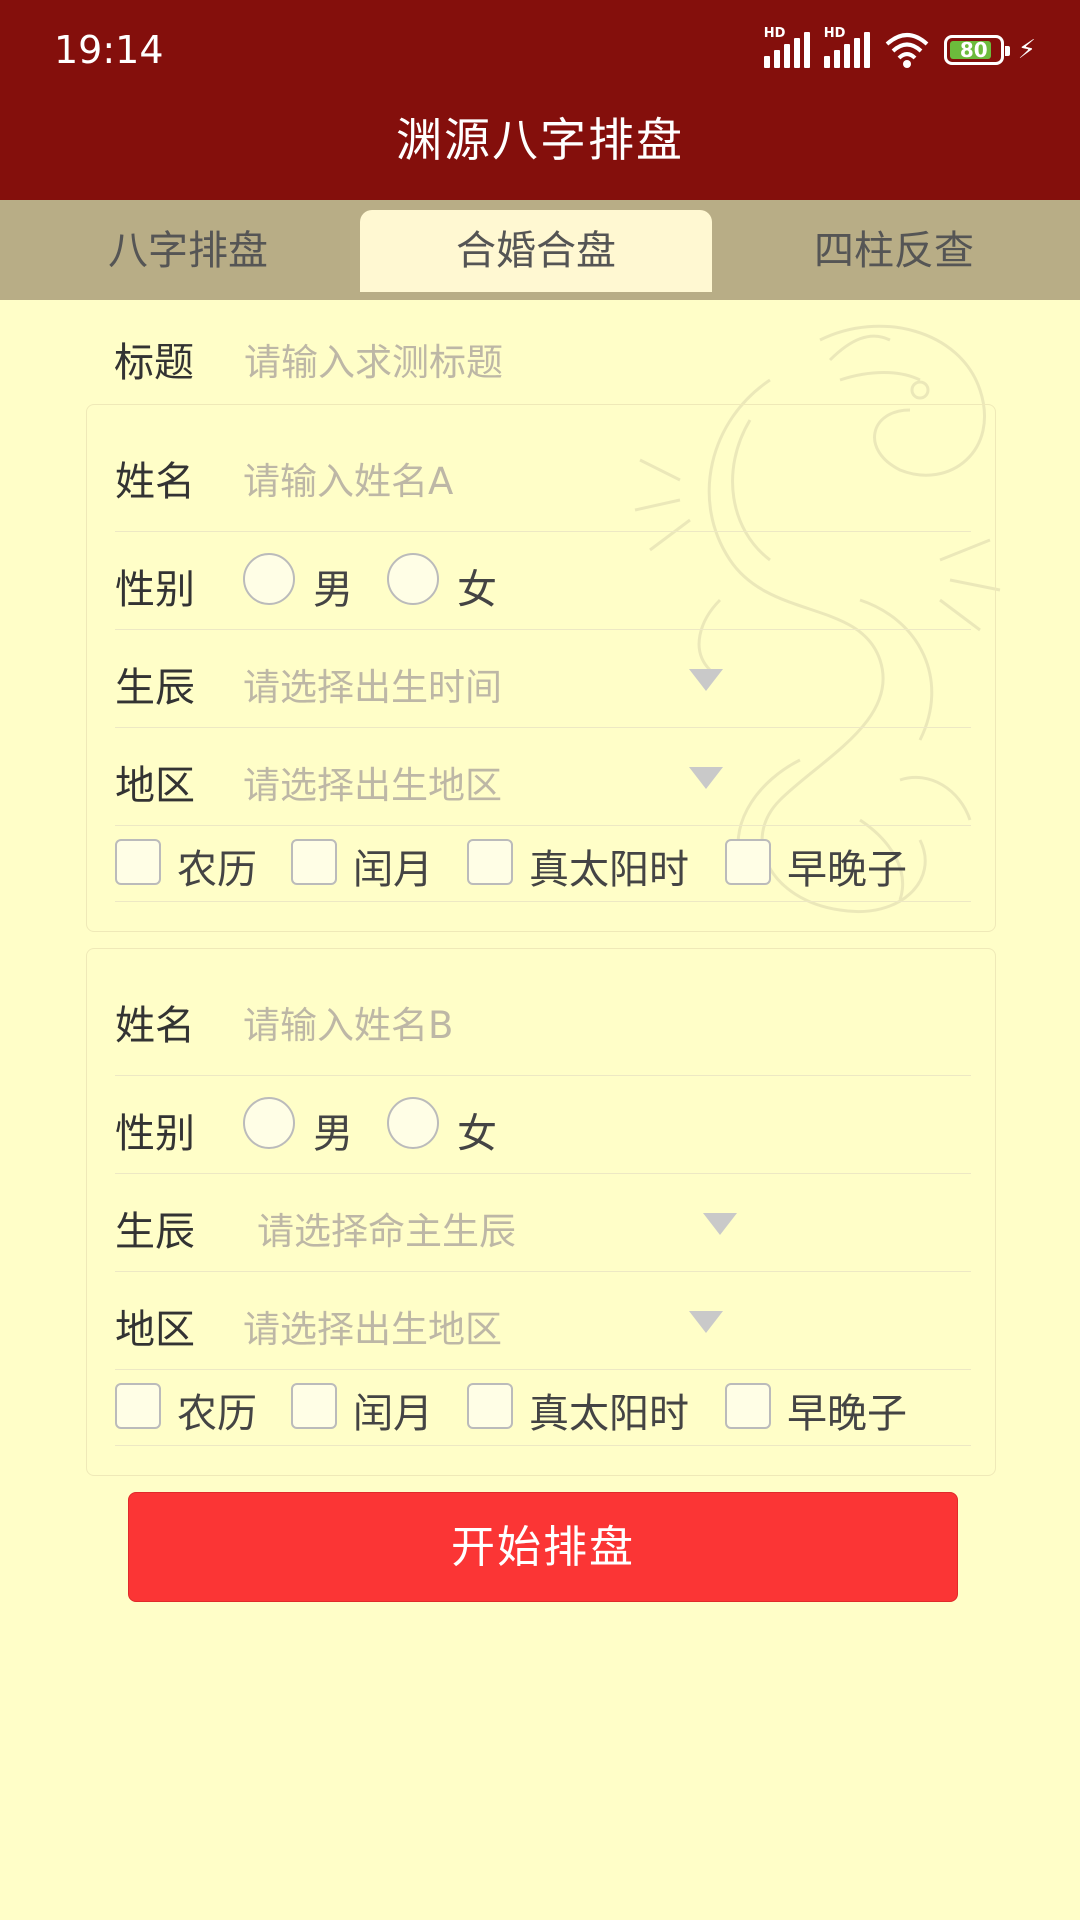 The height and width of the screenshot is (1920, 1080). I want to click on early-late-zi-label-b: 早晚子, so click(847, 1410).